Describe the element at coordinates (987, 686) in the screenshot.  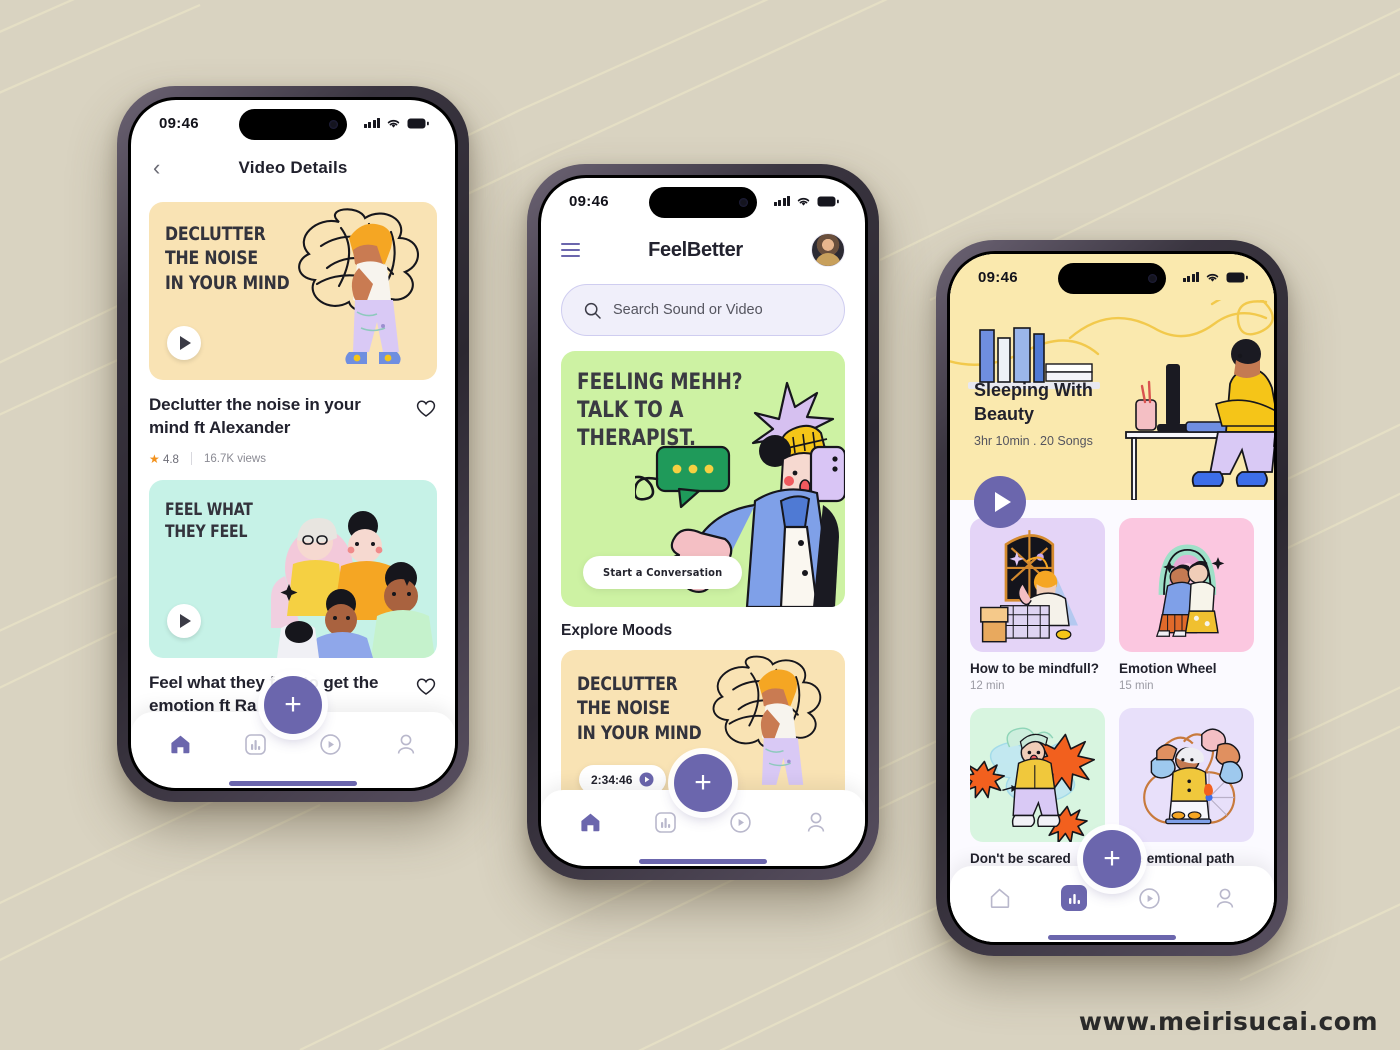
I see `card-duration: 12 min` at that location.